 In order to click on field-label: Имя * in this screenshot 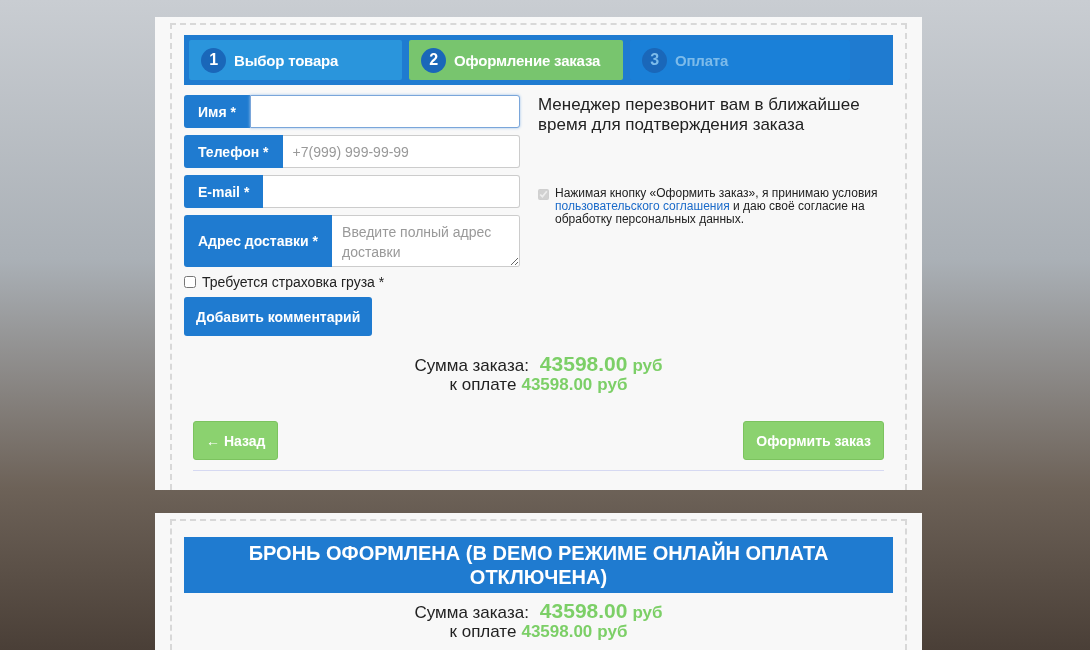, I will do `click(217, 111)`.